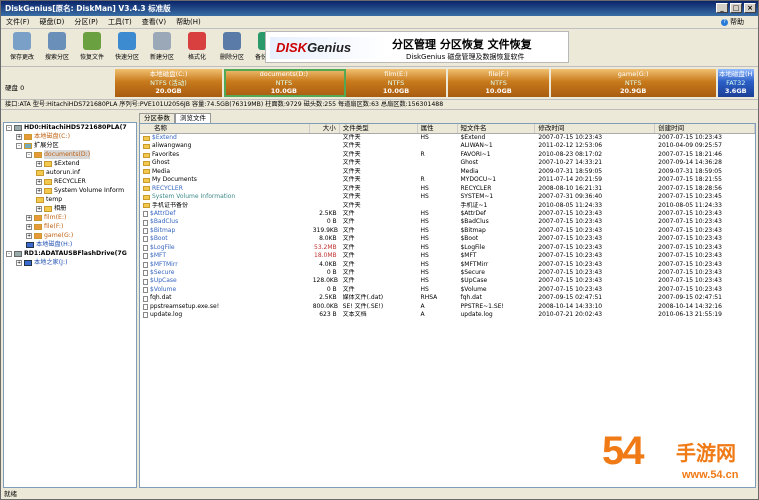 The height and width of the screenshot is (500, 759). I want to click on toolbar-button-5: 格式化, so click(197, 48).